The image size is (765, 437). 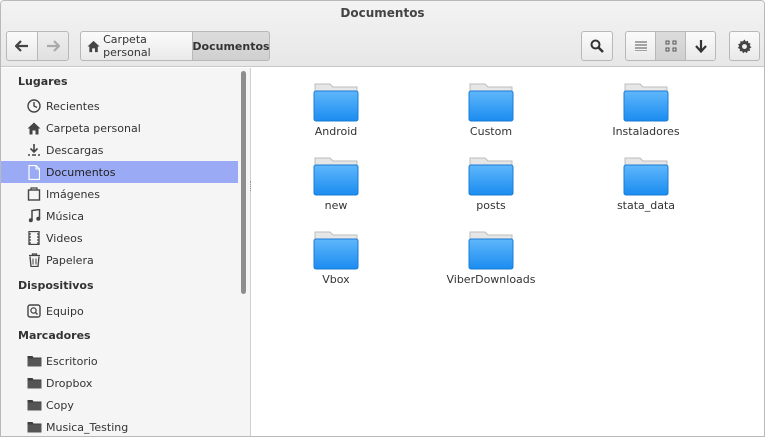 I want to click on sidebar-item-label: Imágenes, so click(x=73, y=194).